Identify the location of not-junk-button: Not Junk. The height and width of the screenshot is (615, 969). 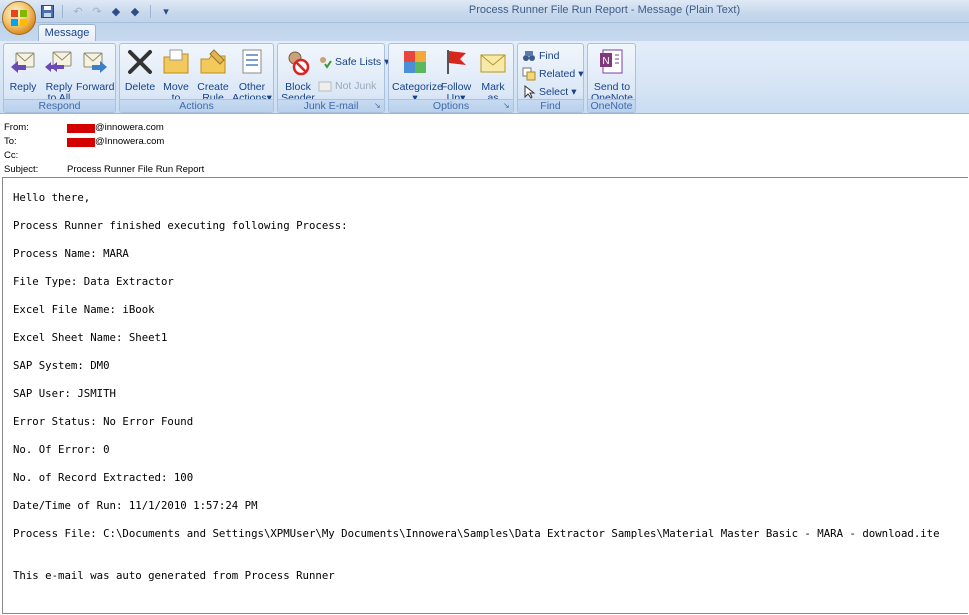
(347, 86).